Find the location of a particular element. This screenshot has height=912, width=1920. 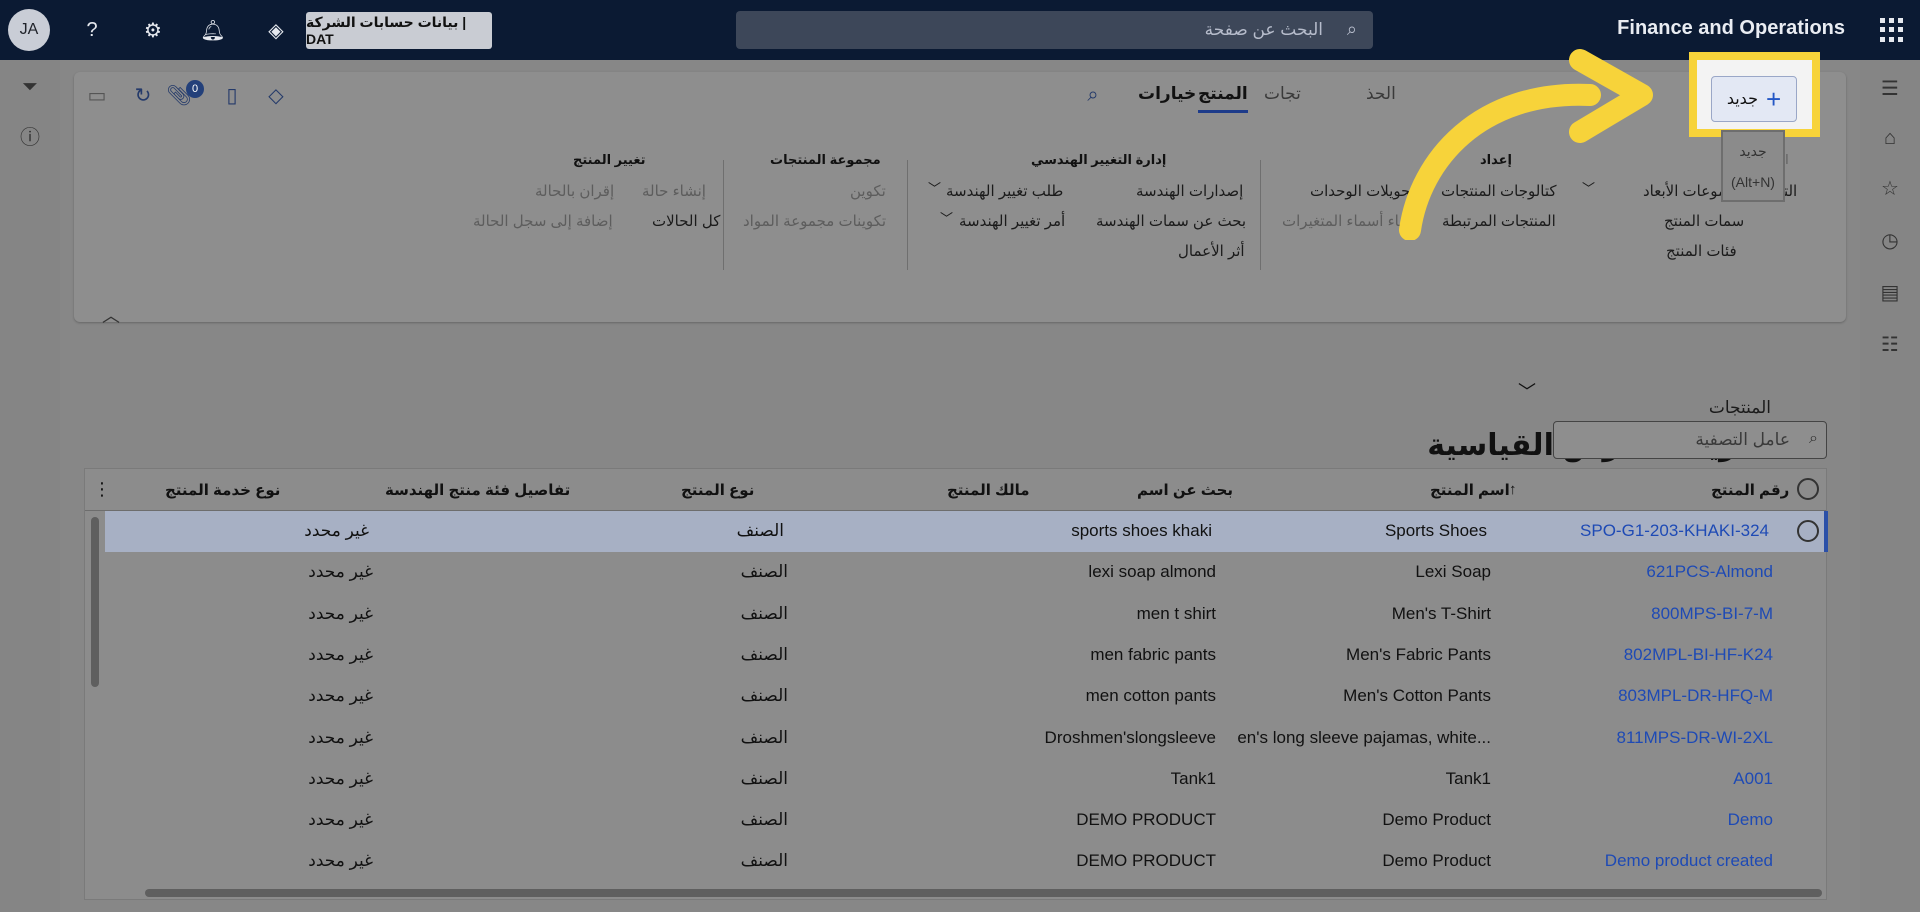

info-icon: ⓘ is located at coordinates (30, 135).